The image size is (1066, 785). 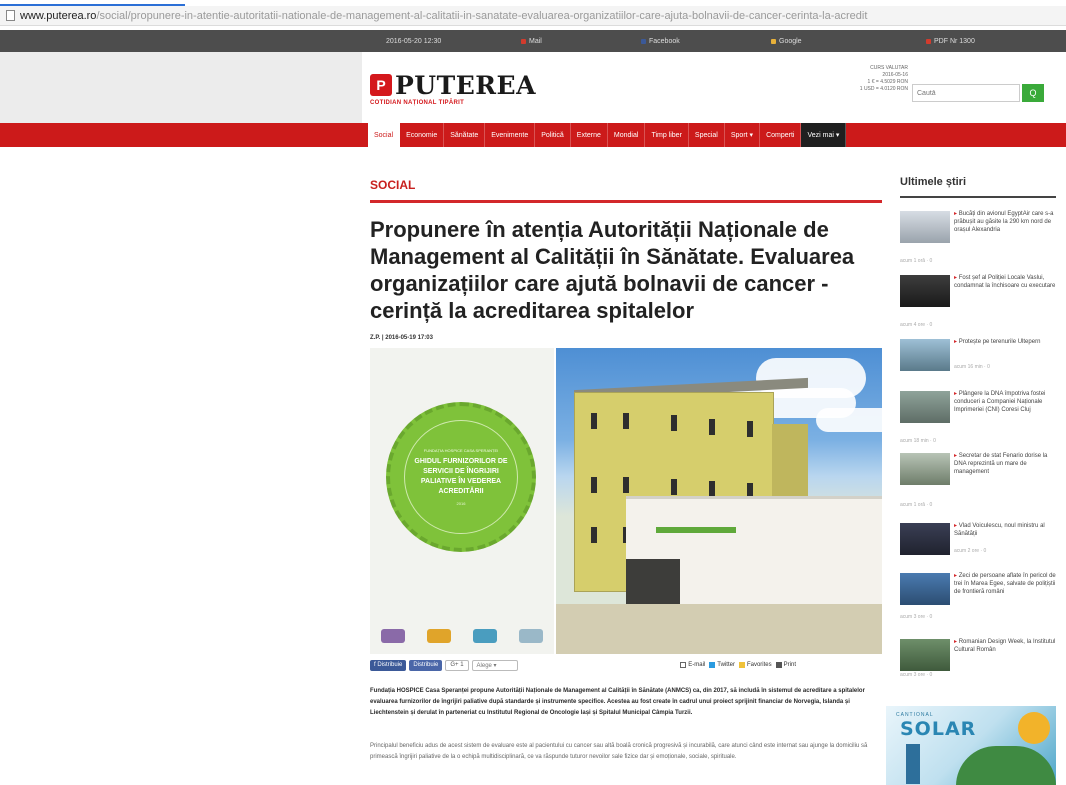 What do you see at coordinates (741, 665) in the screenshot?
I see `star-icon` at bounding box center [741, 665].